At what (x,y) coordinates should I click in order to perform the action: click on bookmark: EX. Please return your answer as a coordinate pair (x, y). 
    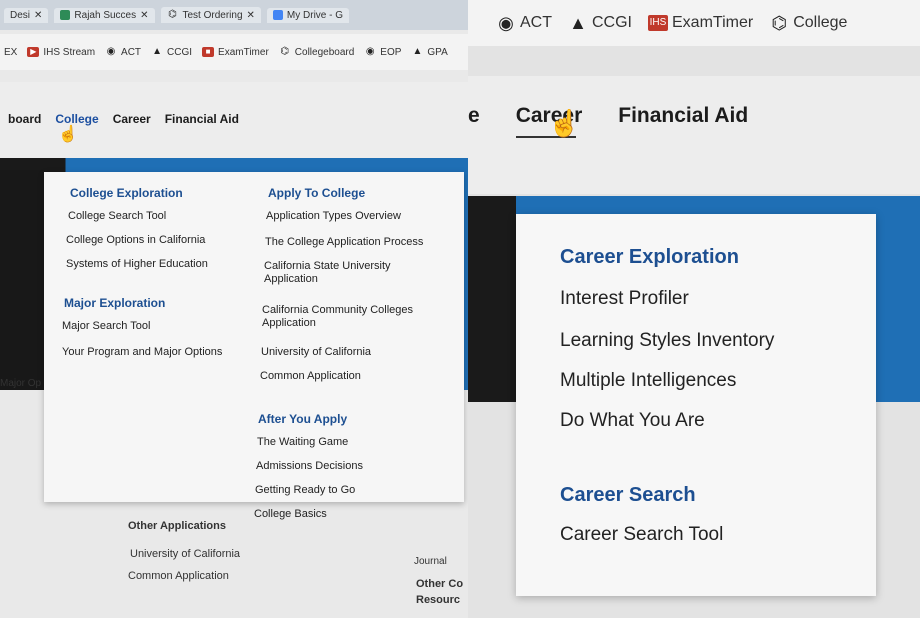
    Looking at the image, I should click on (10, 52).